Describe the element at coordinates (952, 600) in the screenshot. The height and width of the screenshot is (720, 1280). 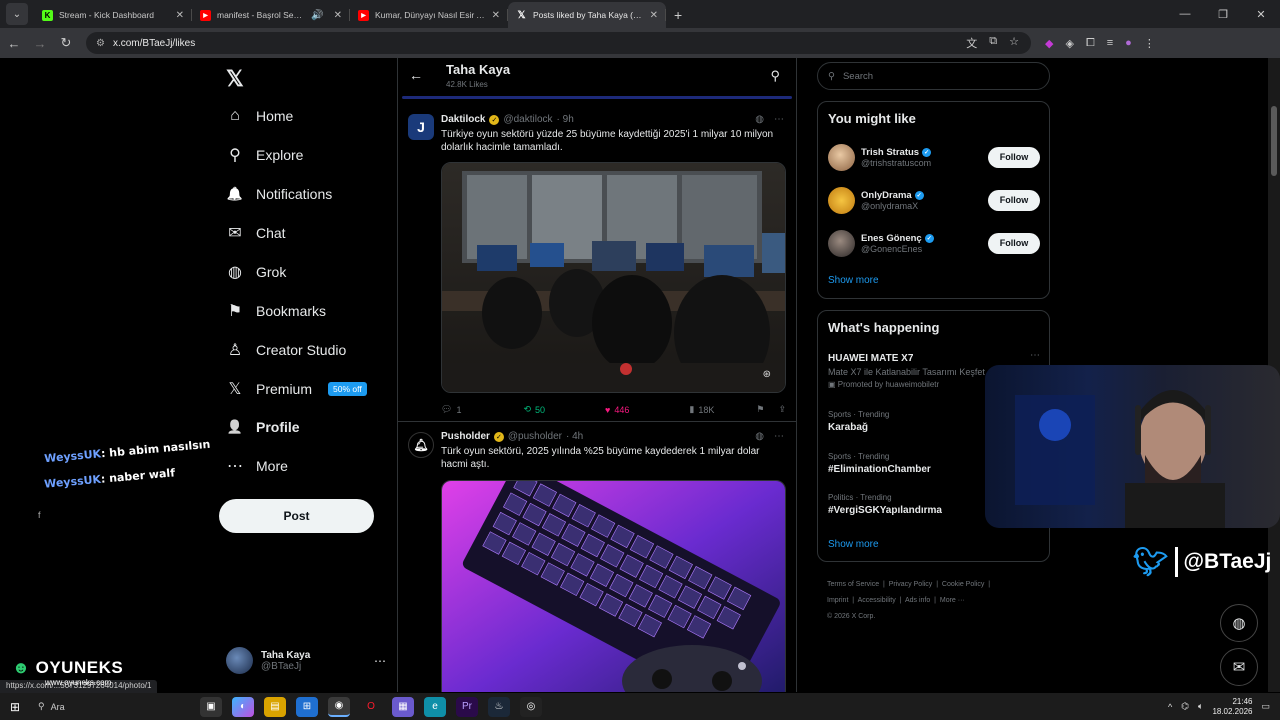
I see `footer-link: More ···` at that location.